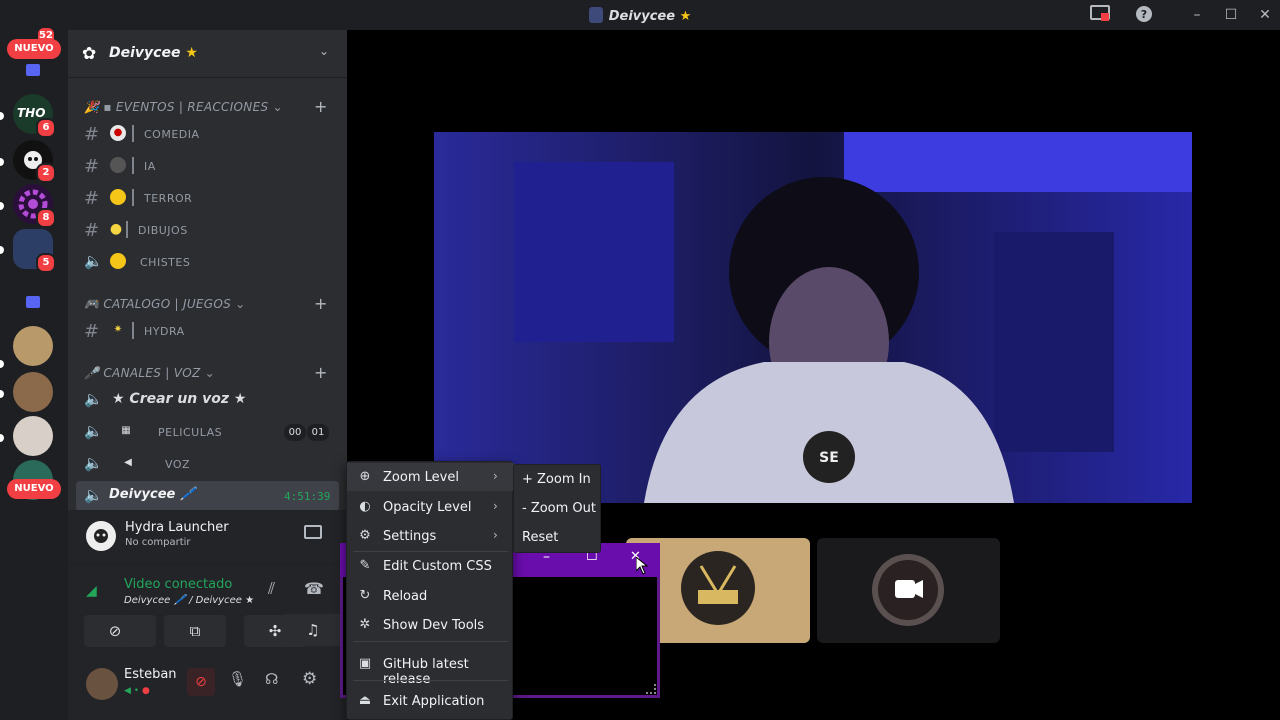  I want to click on maximize-button: ☐, so click(1231, 15).